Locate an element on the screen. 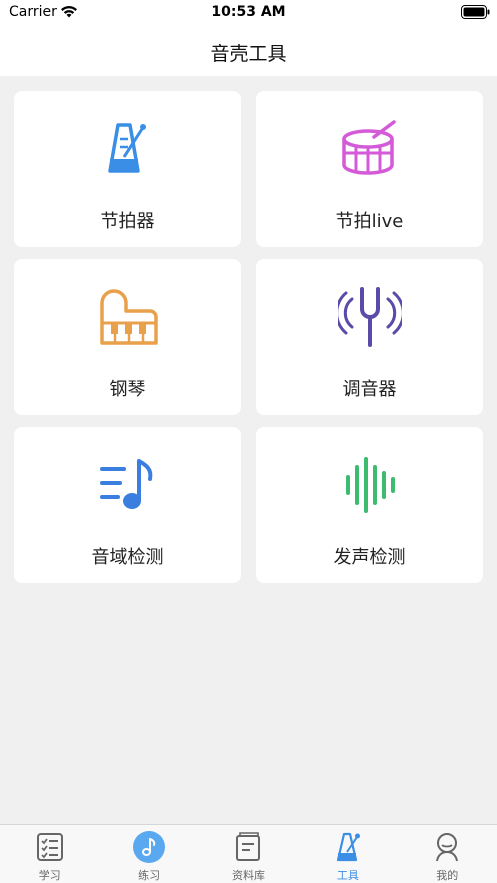 The height and width of the screenshot is (883, 497). status-time: 10:53 AM is located at coordinates (248, 12).